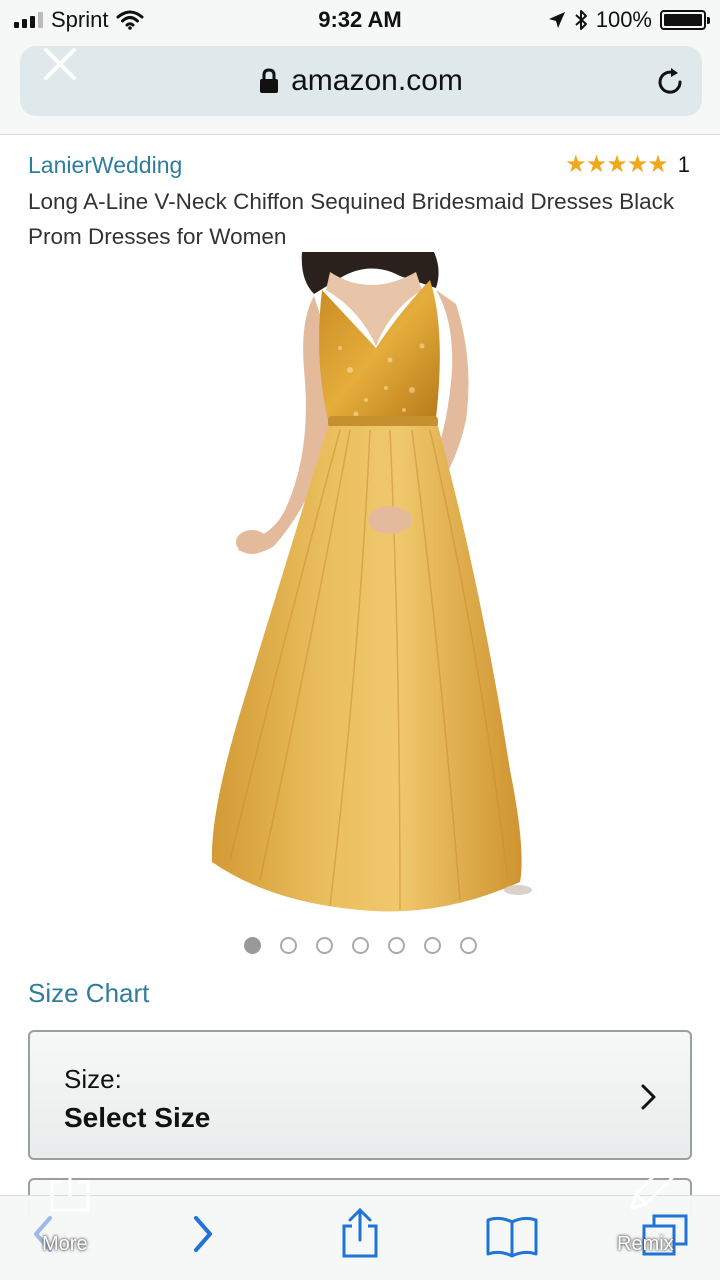 Image resolution: width=720 pixels, height=1280 pixels. Describe the element at coordinates (652, 1188) in the screenshot. I see `remix-pencil-overlay-icon` at that location.